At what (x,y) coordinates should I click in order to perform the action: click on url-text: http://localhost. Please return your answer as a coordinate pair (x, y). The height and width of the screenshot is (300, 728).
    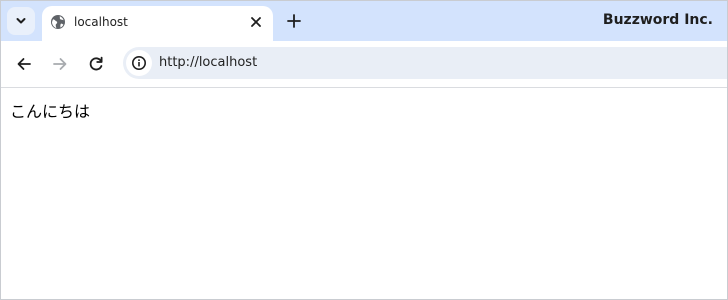
    Looking at the image, I should click on (208, 62).